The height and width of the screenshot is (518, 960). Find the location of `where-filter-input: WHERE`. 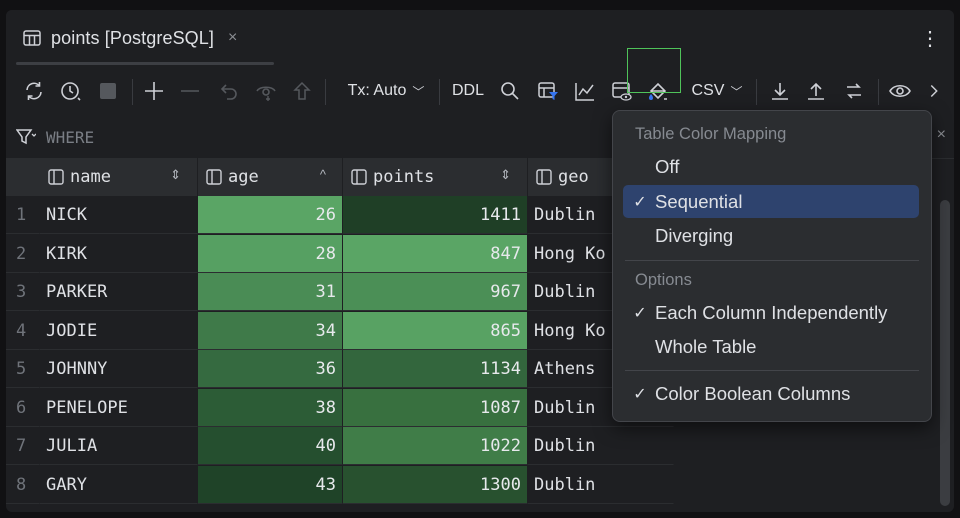

where-filter-input: WHERE is located at coordinates (70, 137).